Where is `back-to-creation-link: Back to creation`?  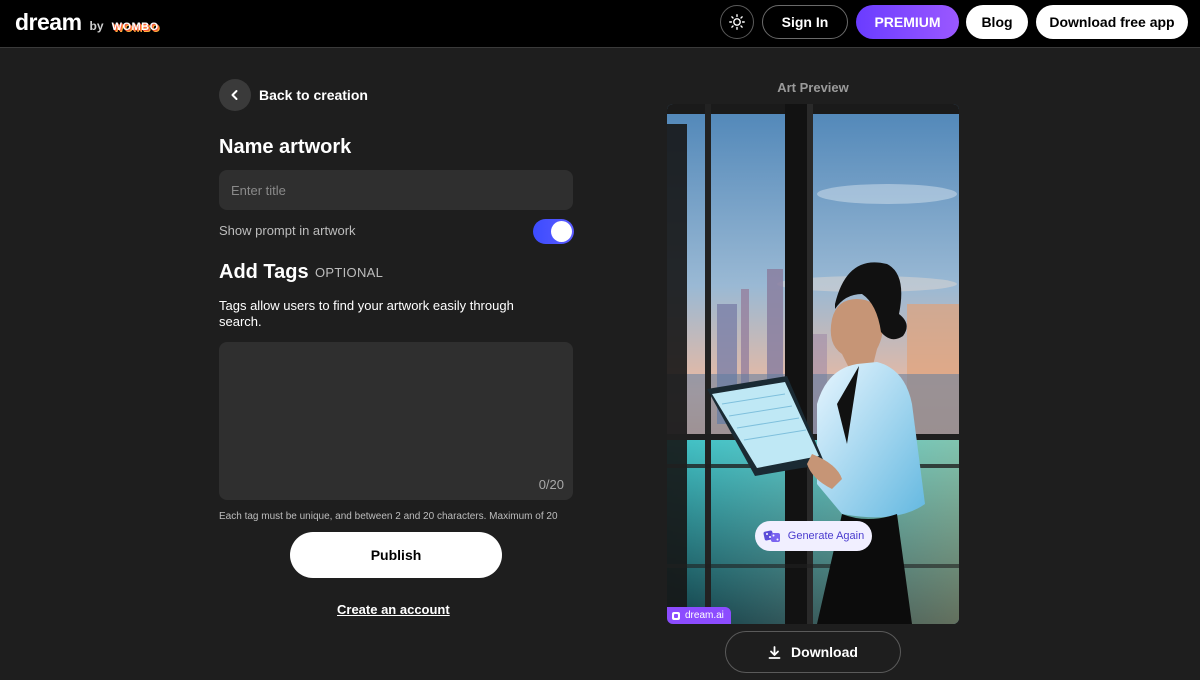 back-to-creation-link: Back to creation is located at coordinates (313, 95).